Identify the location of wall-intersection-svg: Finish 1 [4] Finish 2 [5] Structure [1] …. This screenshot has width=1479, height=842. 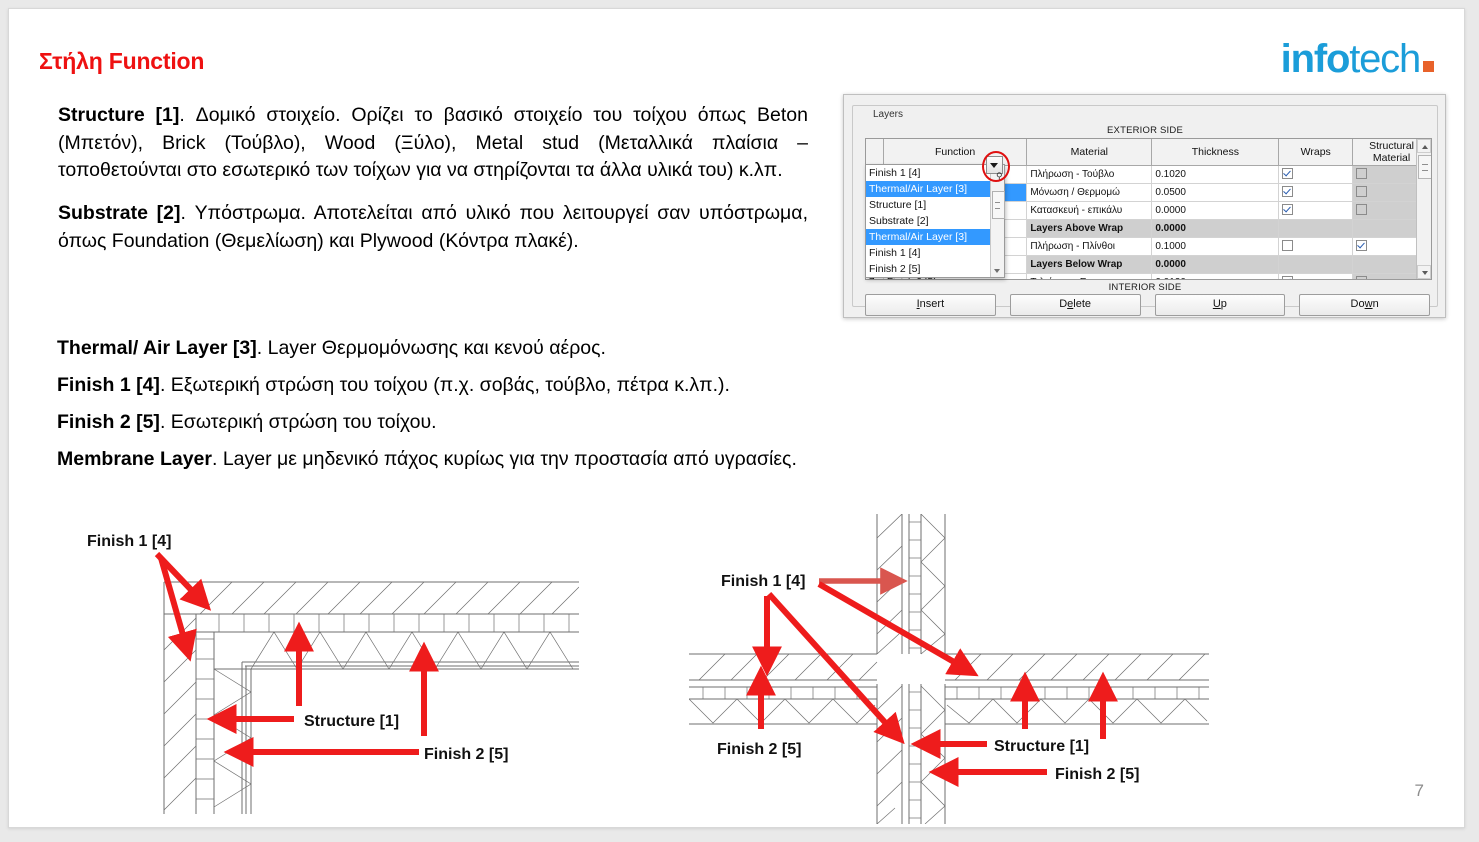
(948, 669).